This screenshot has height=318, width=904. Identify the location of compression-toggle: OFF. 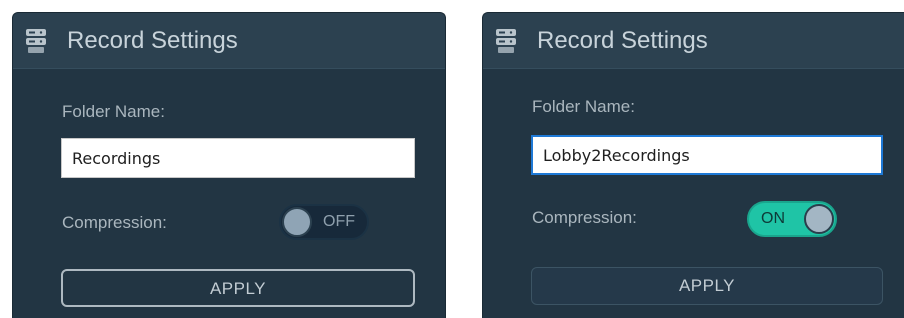
(324, 222).